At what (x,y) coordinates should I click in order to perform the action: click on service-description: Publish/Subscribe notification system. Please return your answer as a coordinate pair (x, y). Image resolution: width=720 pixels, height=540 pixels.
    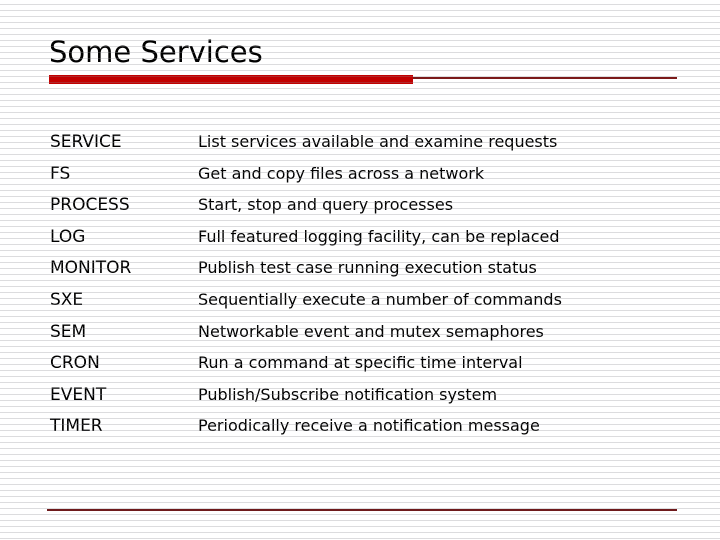
    Looking at the image, I should click on (348, 394).